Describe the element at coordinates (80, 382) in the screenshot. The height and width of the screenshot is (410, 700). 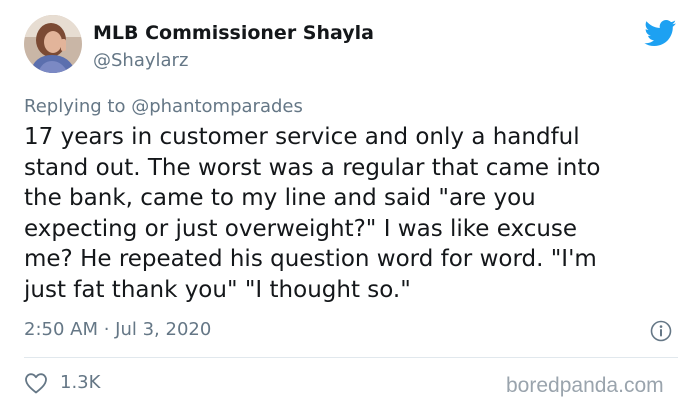
I see `like-count: 1.3K` at that location.